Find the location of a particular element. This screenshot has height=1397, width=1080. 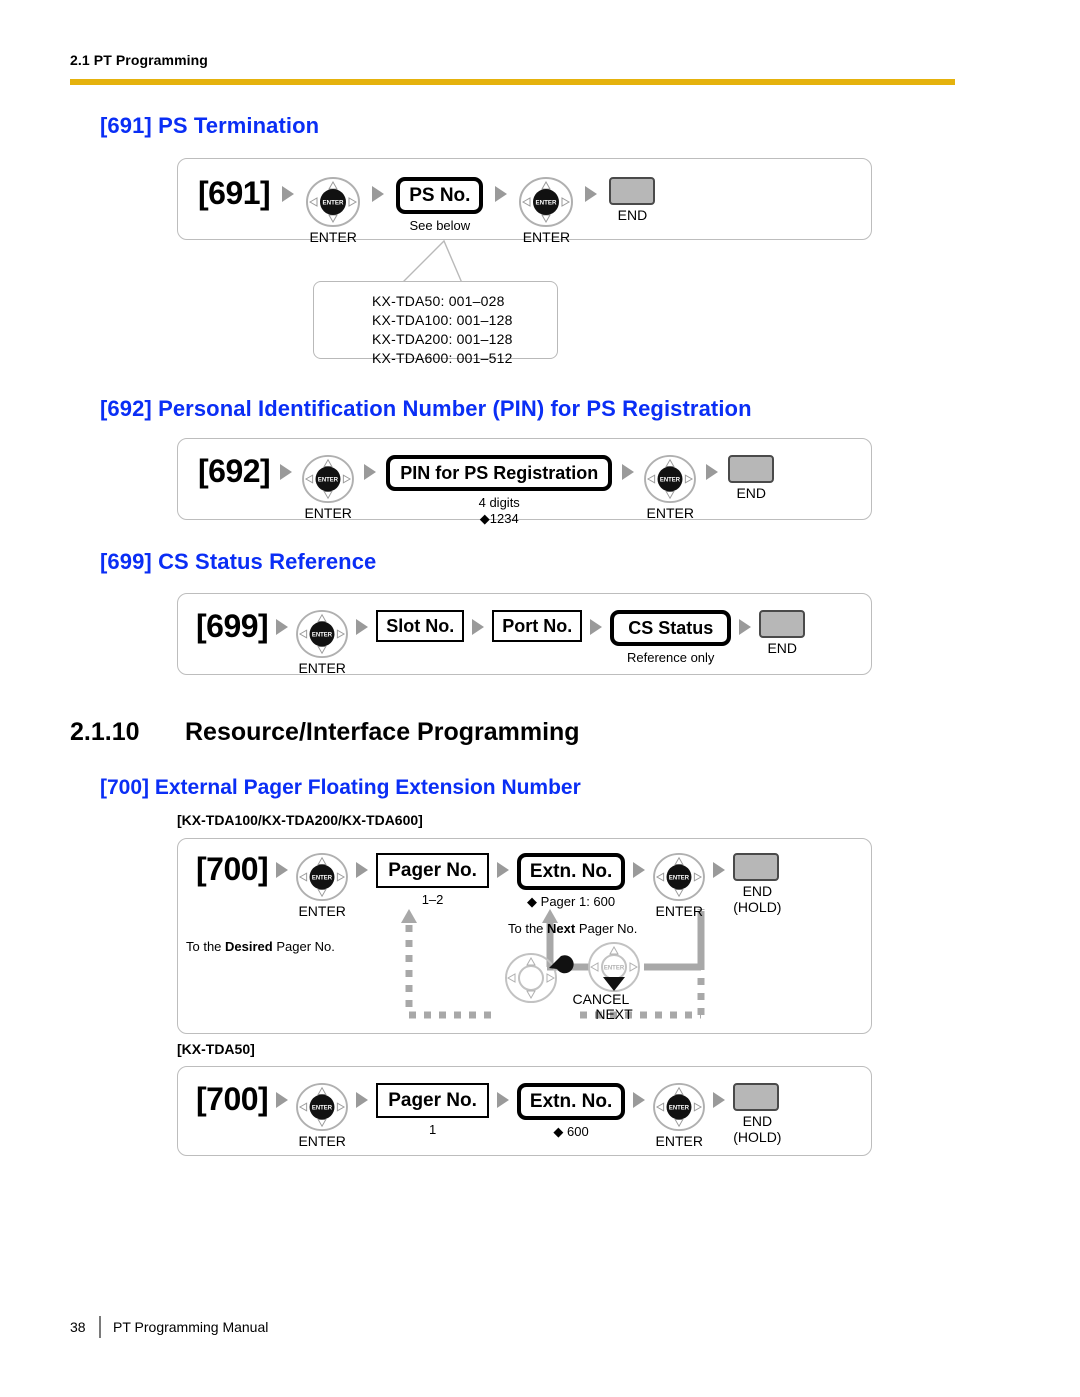

field-pin-note-digits: 4 digits is located at coordinates (499, 502).